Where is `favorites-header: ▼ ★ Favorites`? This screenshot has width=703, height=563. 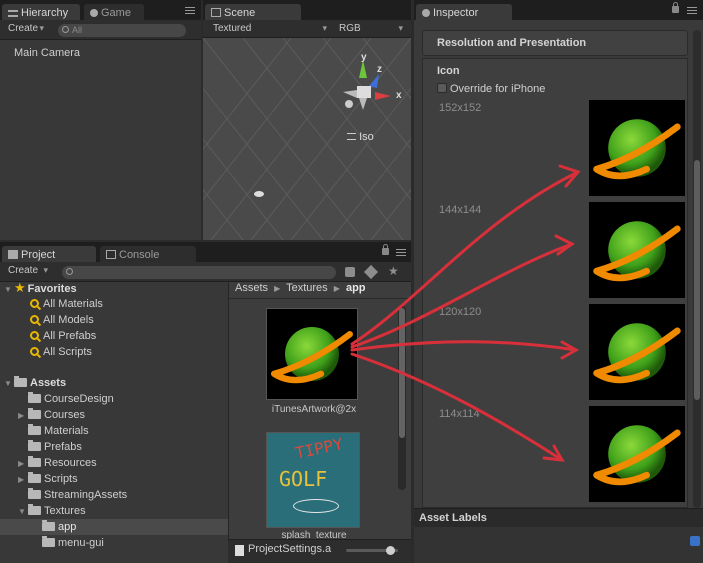
favorites-header: ▼ ★ Favorites is located at coordinates (40, 288).